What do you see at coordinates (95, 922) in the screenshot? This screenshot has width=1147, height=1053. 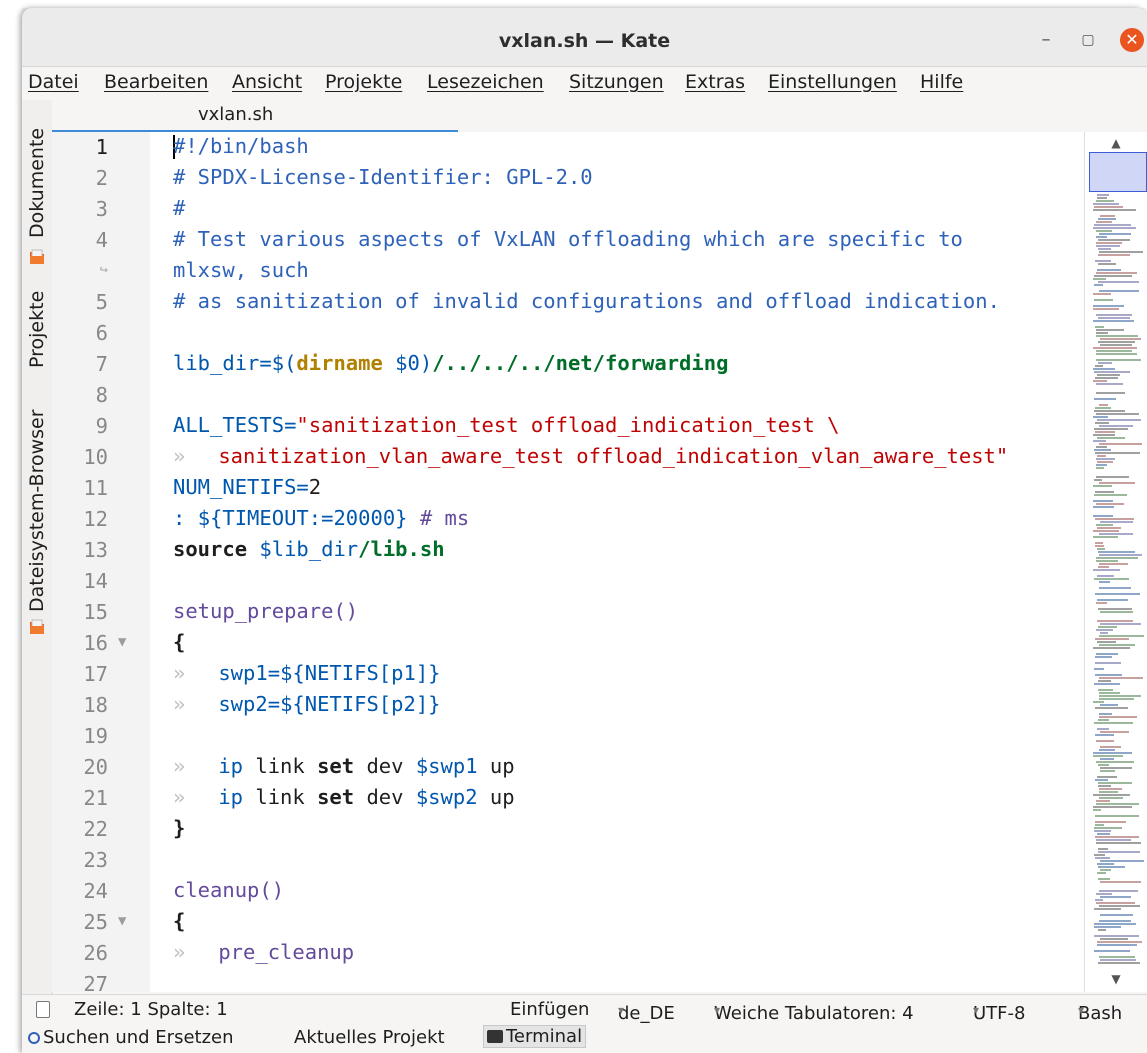 I see `line-number: 25` at bounding box center [95, 922].